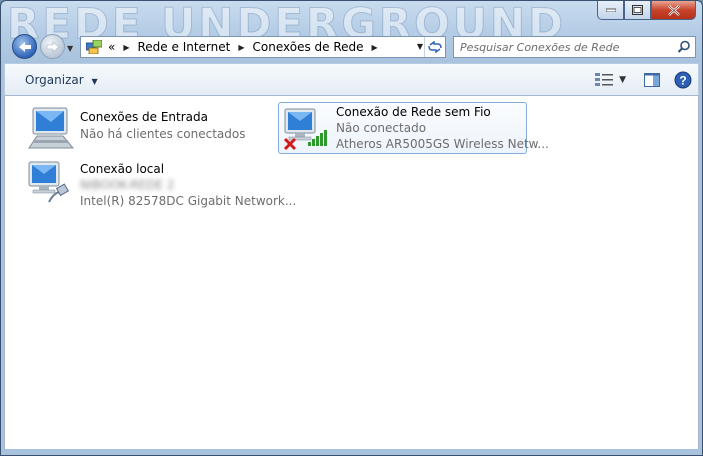 This screenshot has height=456, width=703. What do you see at coordinates (70, 48) in the screenshot?
I see `recent-pages-dropdown: ▼` at bounding box center [70, 48].